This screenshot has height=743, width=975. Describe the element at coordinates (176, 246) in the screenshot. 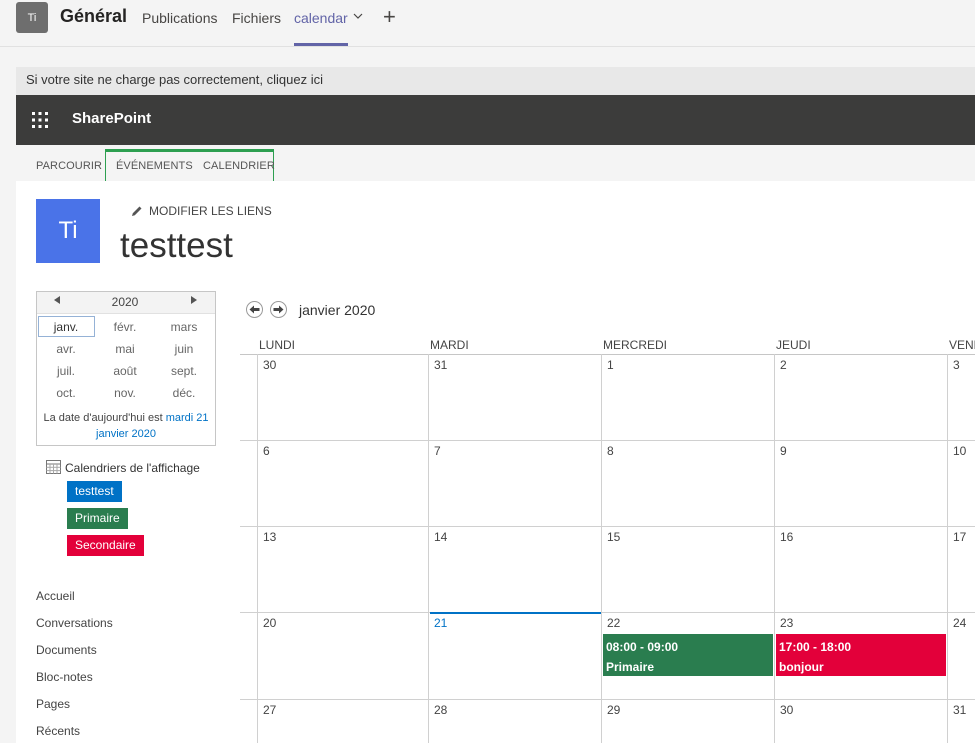

I see `site-title: testtest` at that location.